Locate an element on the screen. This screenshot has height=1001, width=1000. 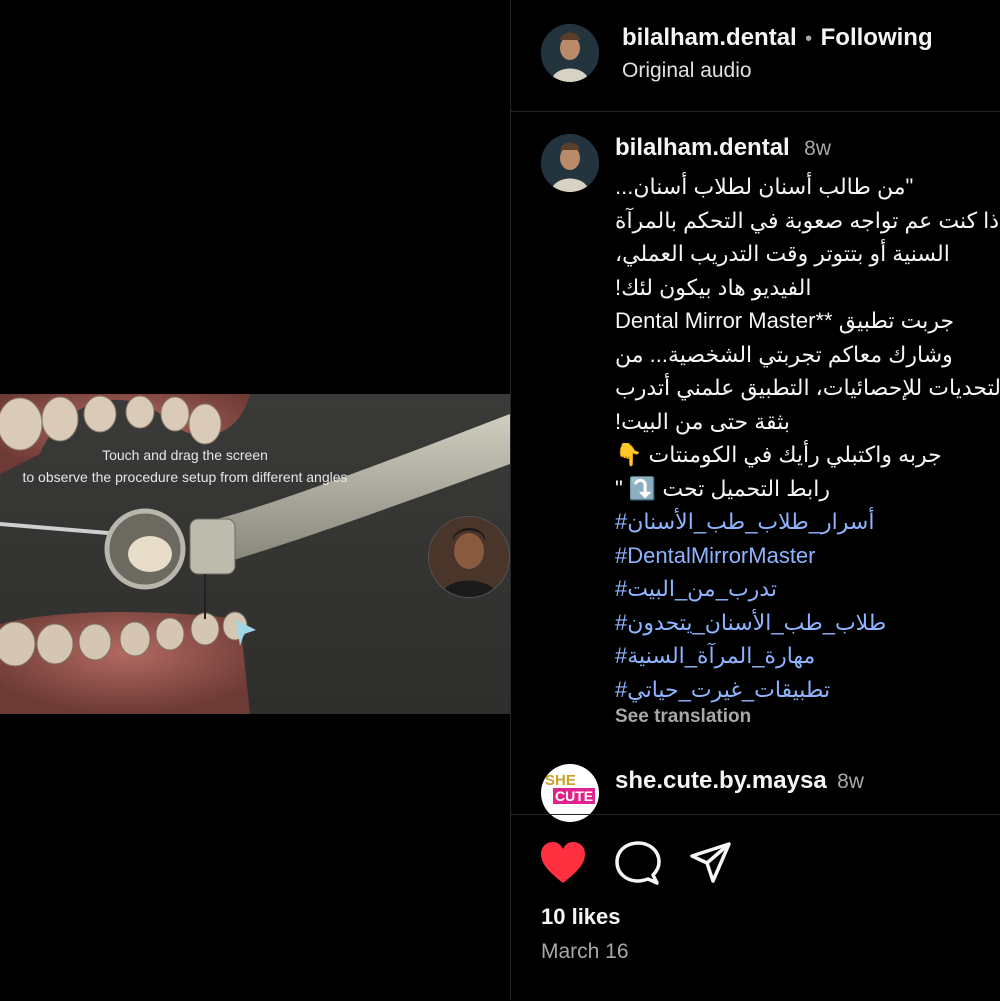
likes-count: 10 likes is located at coordinates (581, 917).